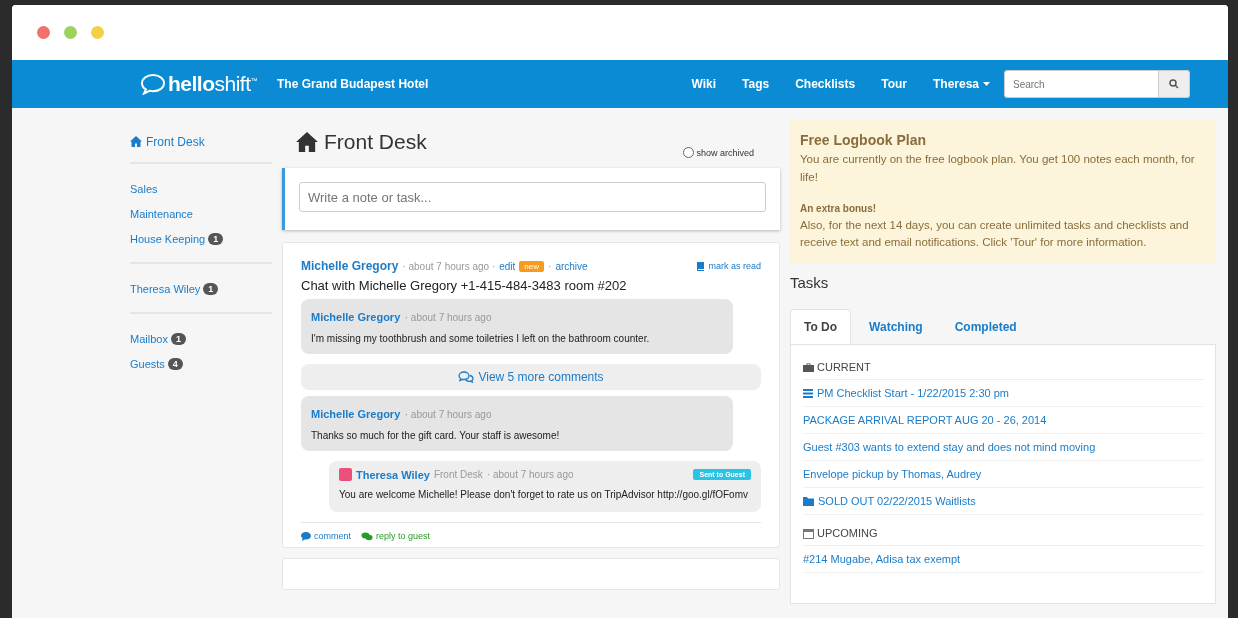 This screenshot has width=1238, height=618. What do you see at coordinates (168, 238) in the screenshot?
I see `sidebar-item: House Keeping` at bounding box center [168, 238].